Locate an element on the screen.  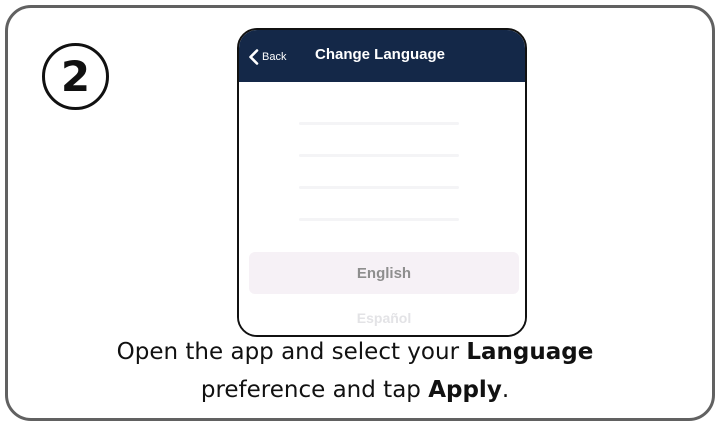
caption-line-2: preference and tap Apply. is located at coordinates (355, 390).